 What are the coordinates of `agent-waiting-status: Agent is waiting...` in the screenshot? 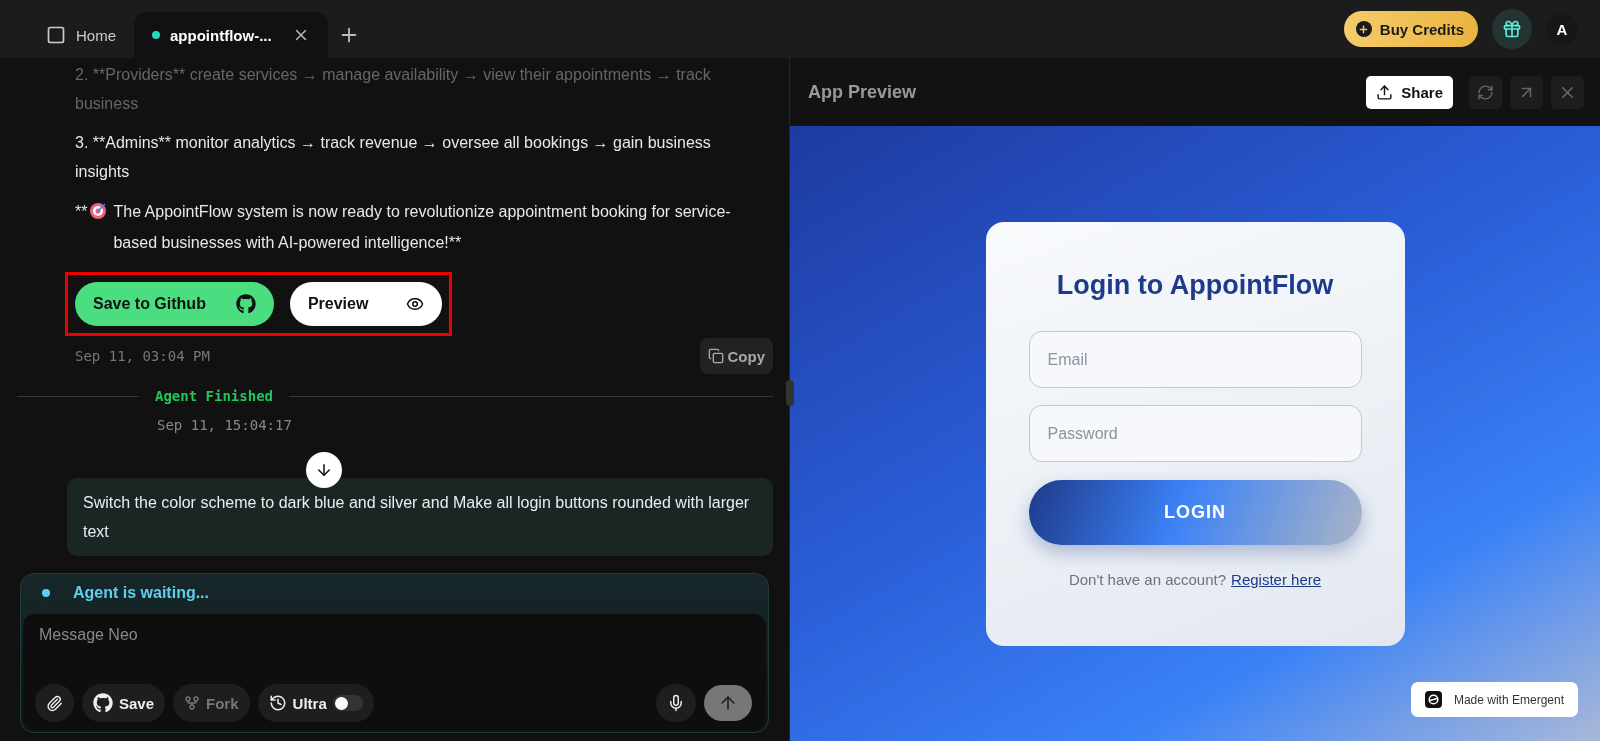 It's located at (141, 593).